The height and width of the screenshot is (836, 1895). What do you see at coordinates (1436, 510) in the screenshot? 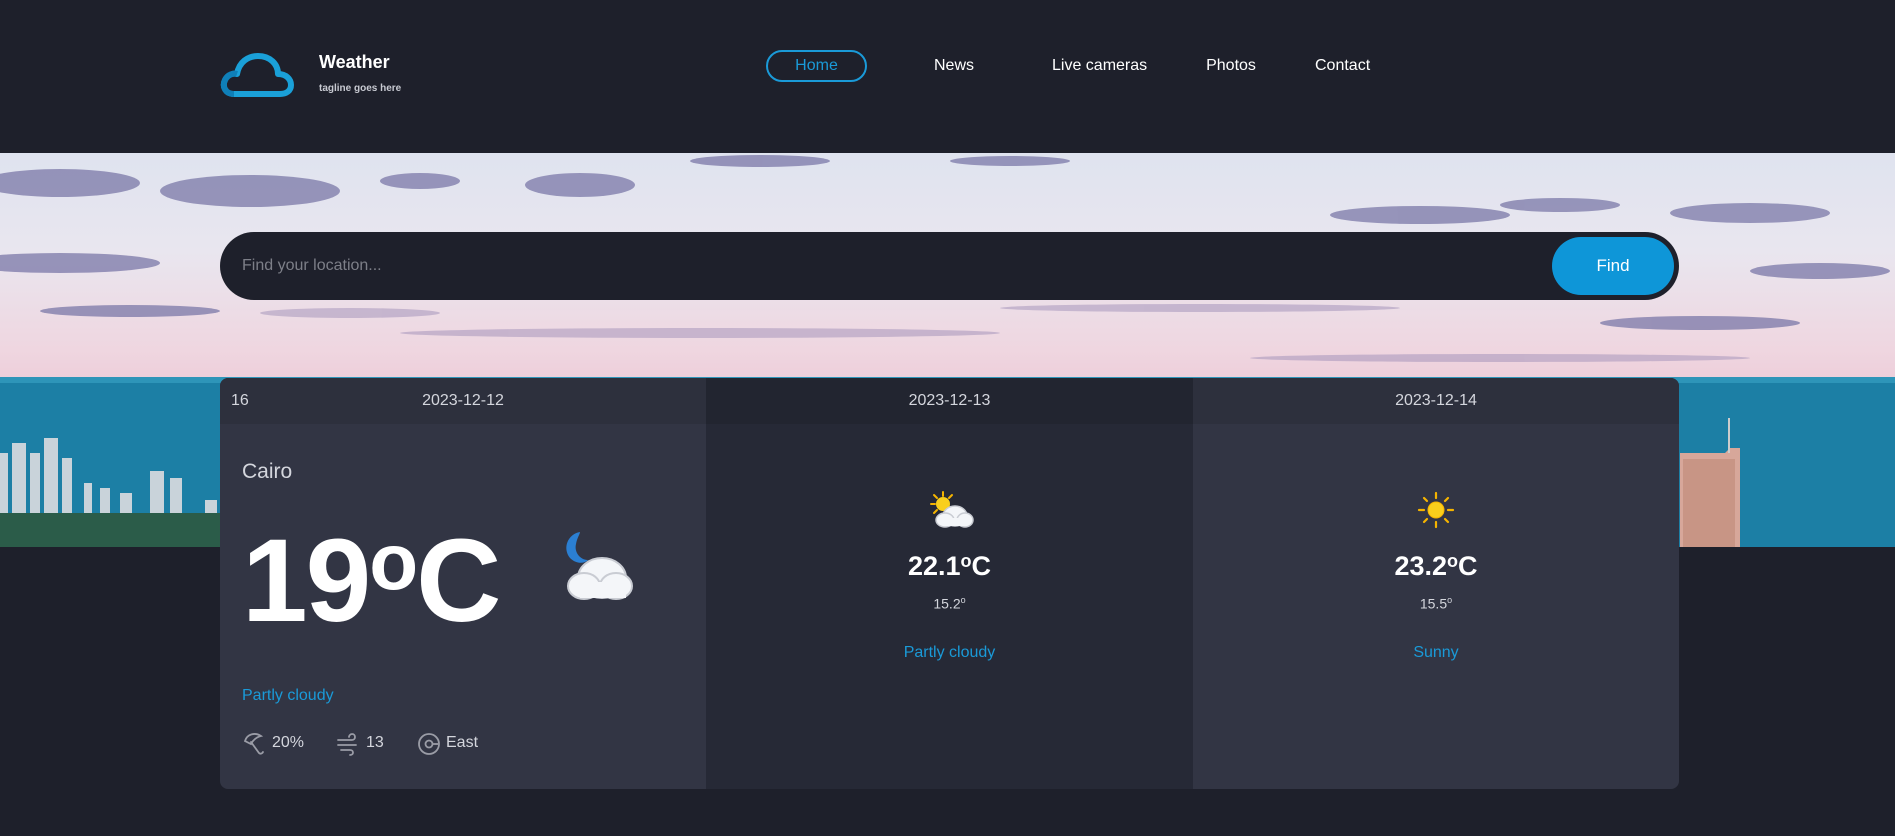
I see `sunny-icon` at bounding box center [1436, 510].